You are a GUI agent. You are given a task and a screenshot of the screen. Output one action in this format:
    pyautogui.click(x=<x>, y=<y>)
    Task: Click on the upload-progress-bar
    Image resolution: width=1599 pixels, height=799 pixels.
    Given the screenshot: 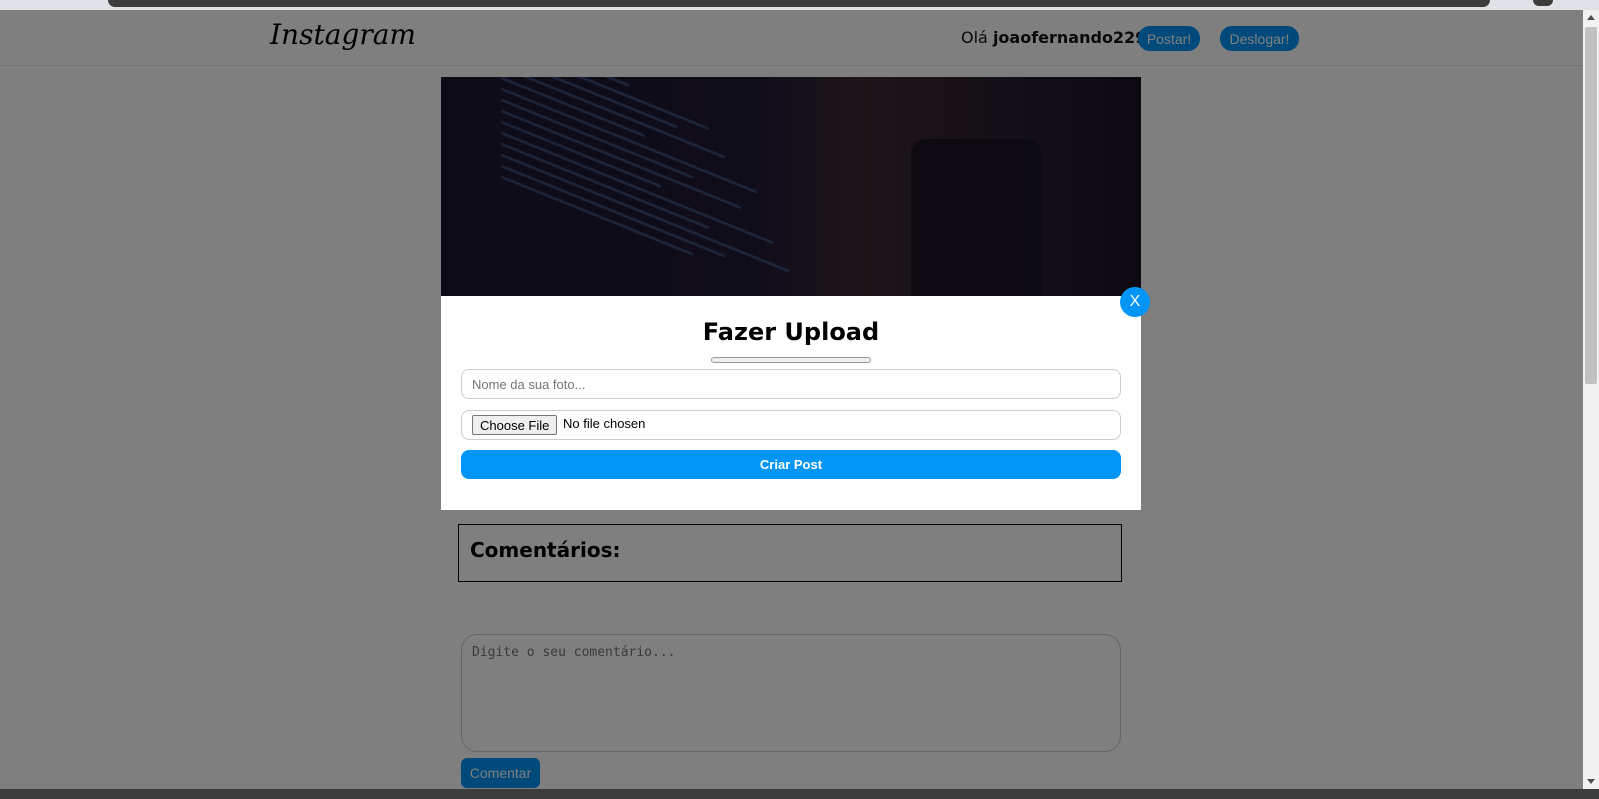 What is the action you would take?
    pyautogui.click(x=791, y=360)
    